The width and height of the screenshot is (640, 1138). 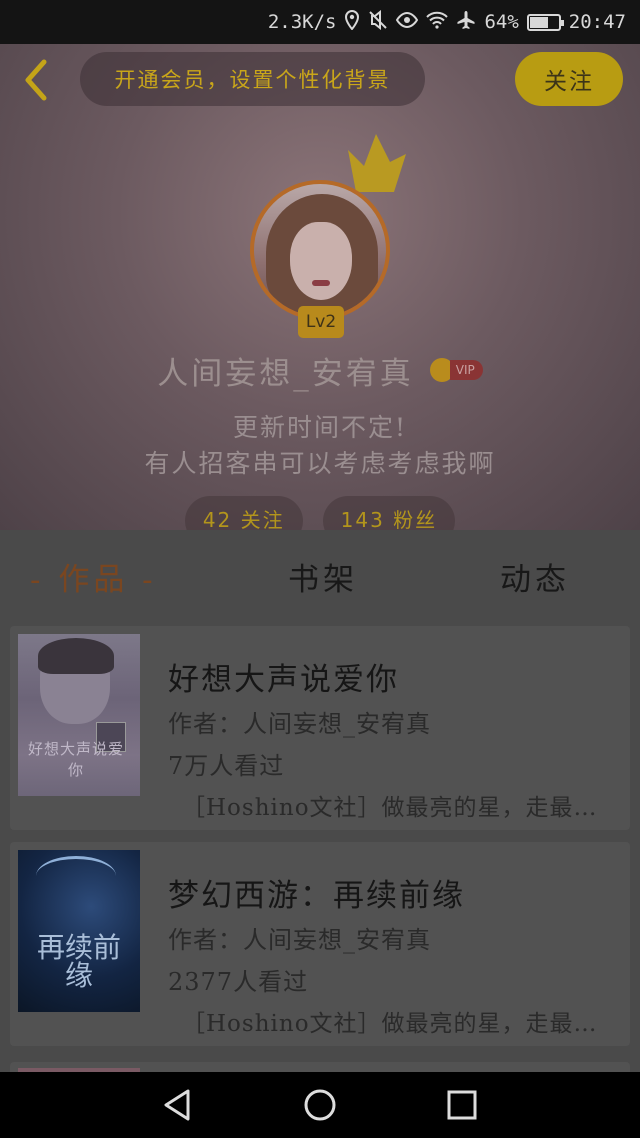 I want to click on username-row: 人间妄想_安宥真 VIP, so click(x=320, y=370).